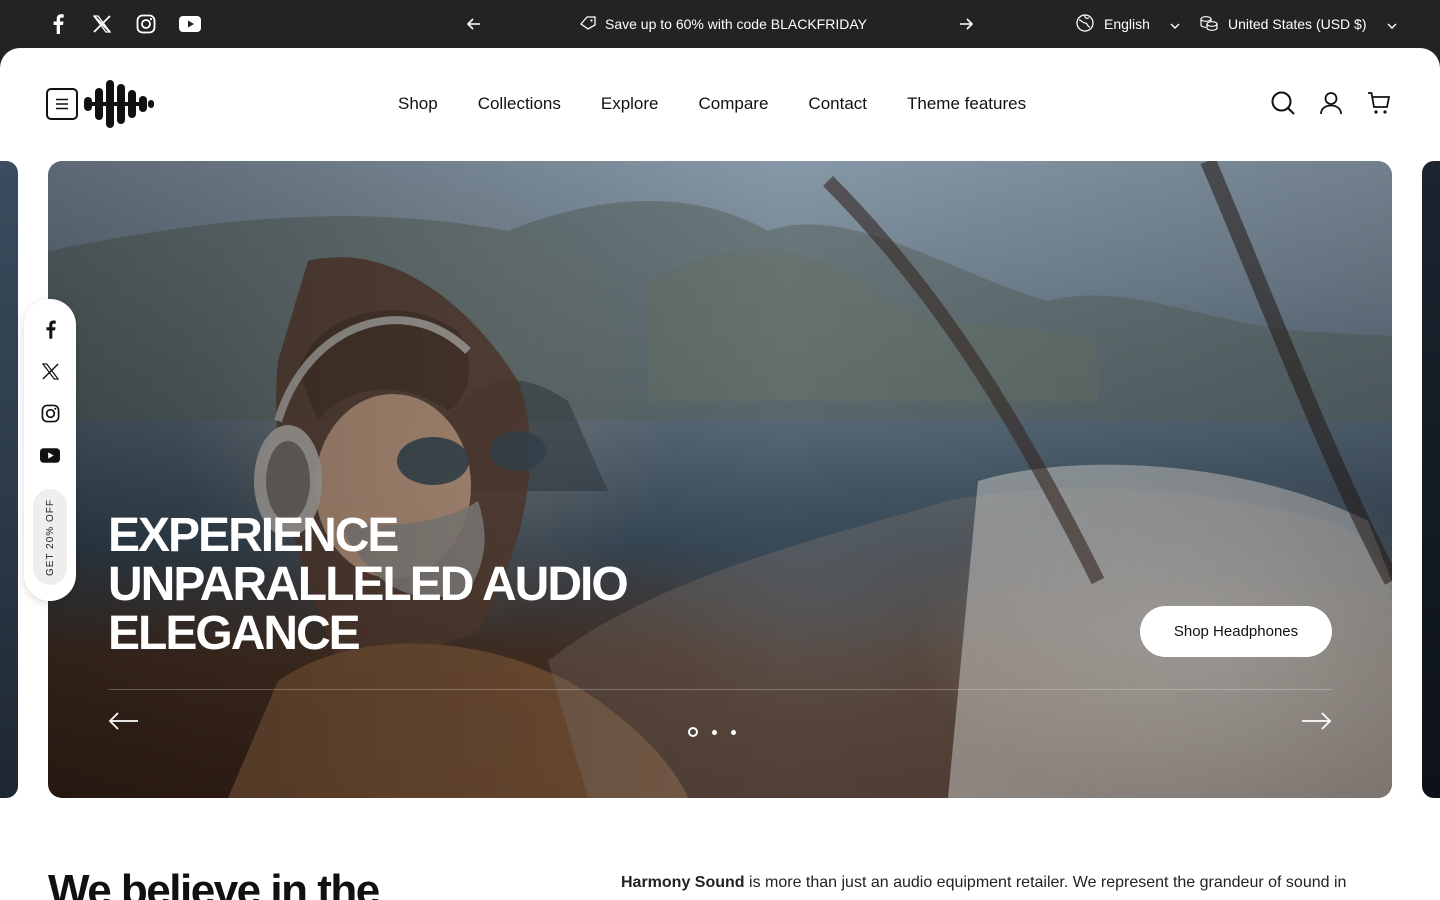 The image size is (1440, 900). What do you see at coordinates (1379, 103) in the screenshot?
I see `cart-icon` at bounding box center [1379, 103].